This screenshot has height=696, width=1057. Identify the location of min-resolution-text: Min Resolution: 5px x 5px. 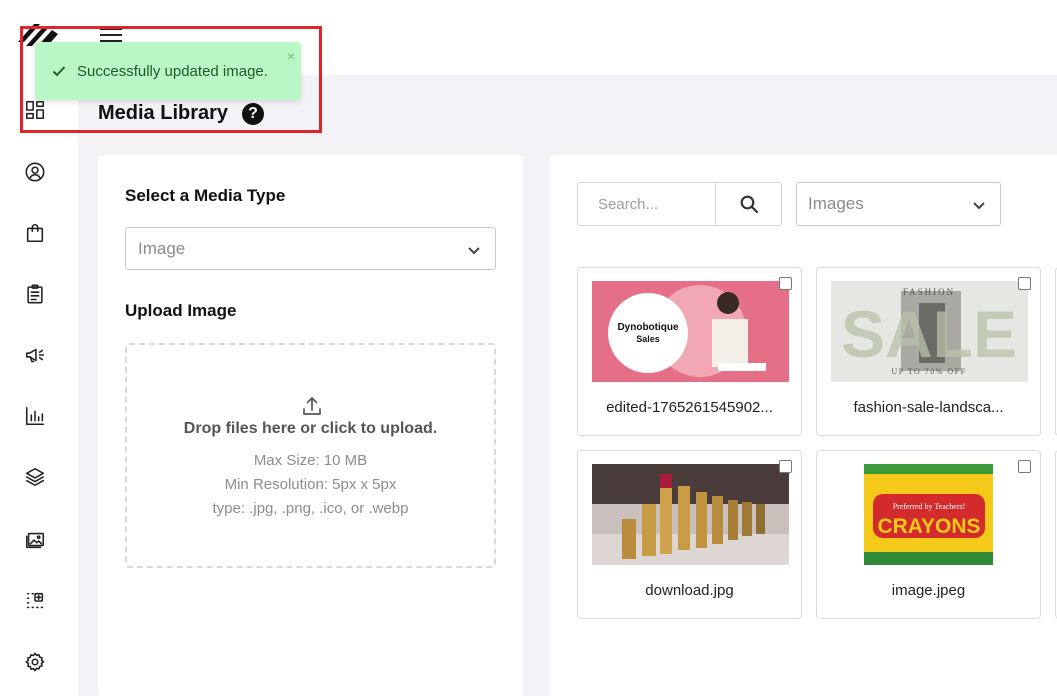
(310, 484).